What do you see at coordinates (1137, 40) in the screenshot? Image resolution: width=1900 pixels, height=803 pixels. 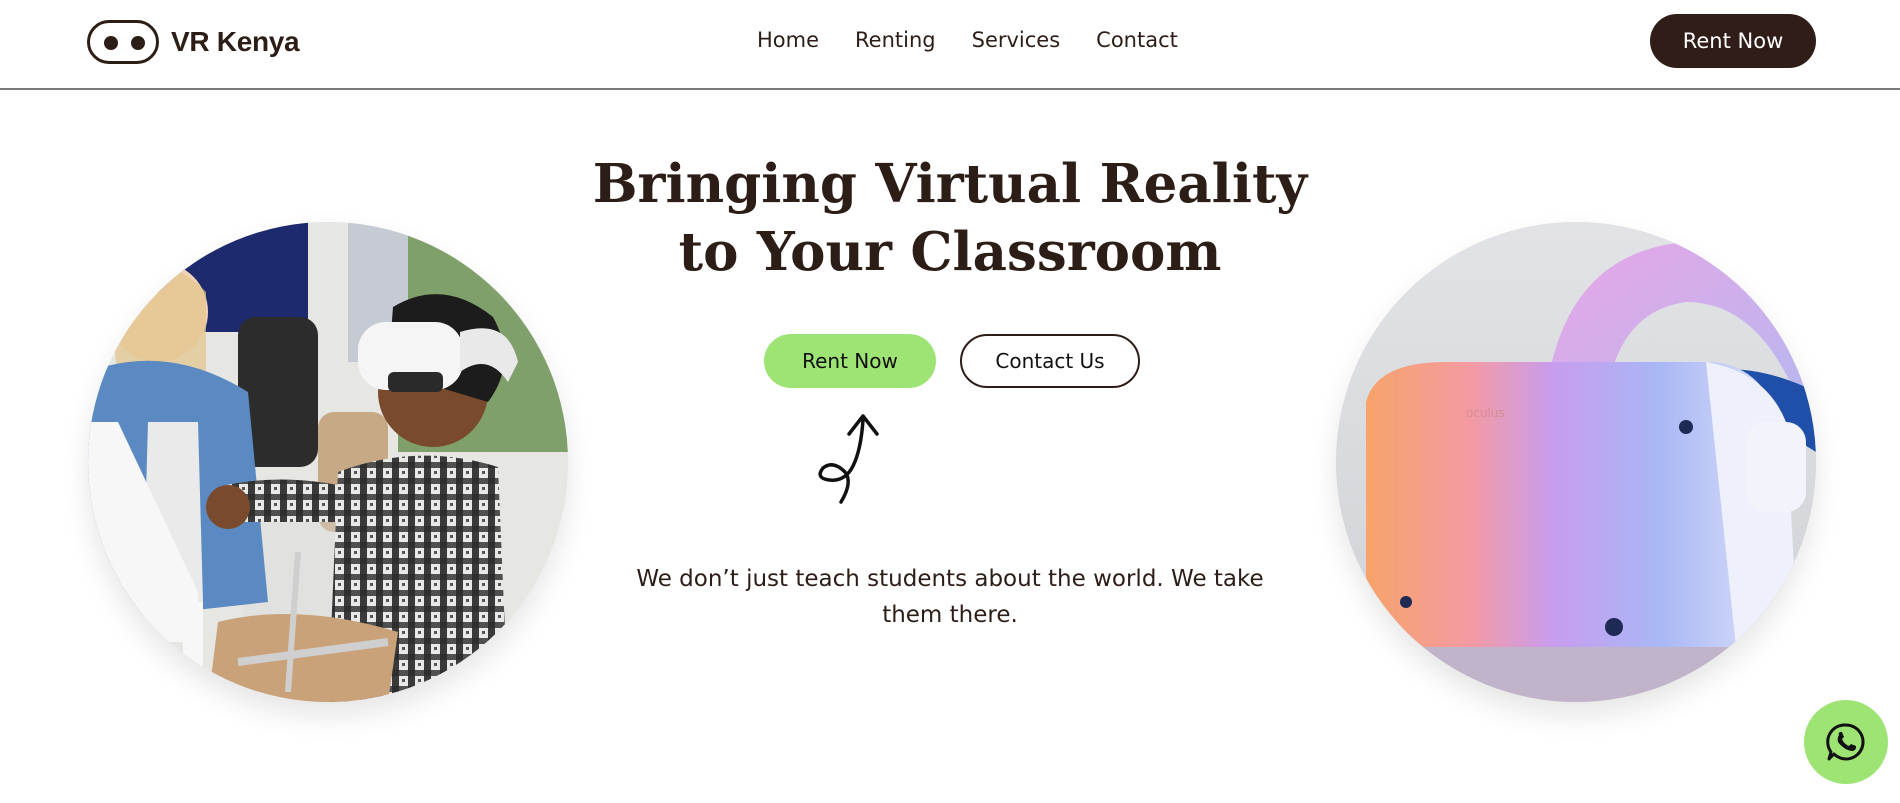 I see `nav-item-contact: Contact` at bounding box center [1137, 40].